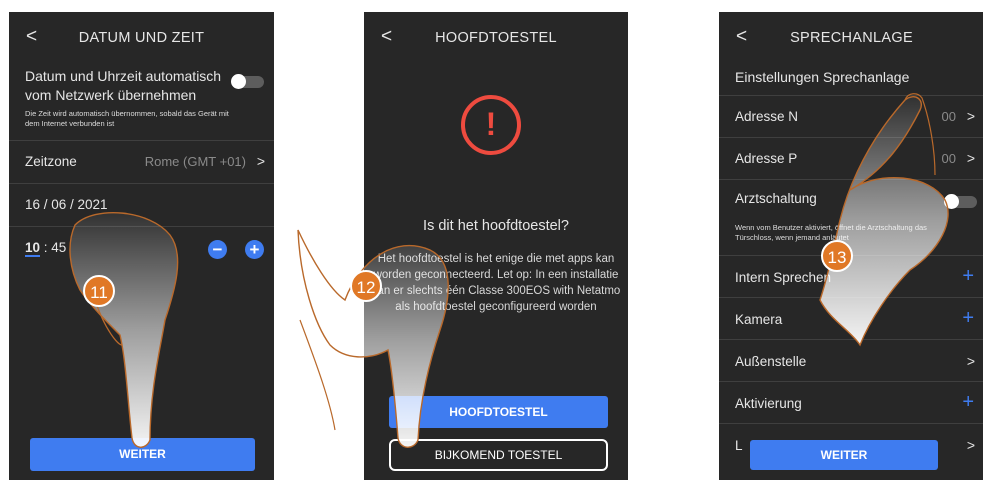  Describe the element at coordinates (141, 205) in the screenshot. I see `date-row: 16 / 06 / 2021` at that location.